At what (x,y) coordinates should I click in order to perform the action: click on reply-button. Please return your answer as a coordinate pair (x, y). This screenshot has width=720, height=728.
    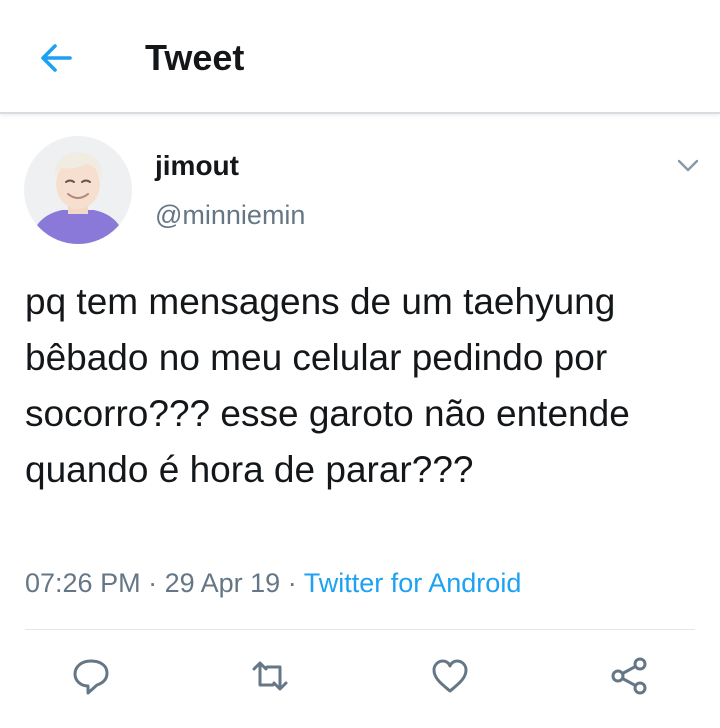
    Looking at the image, I should click on (91, 676).